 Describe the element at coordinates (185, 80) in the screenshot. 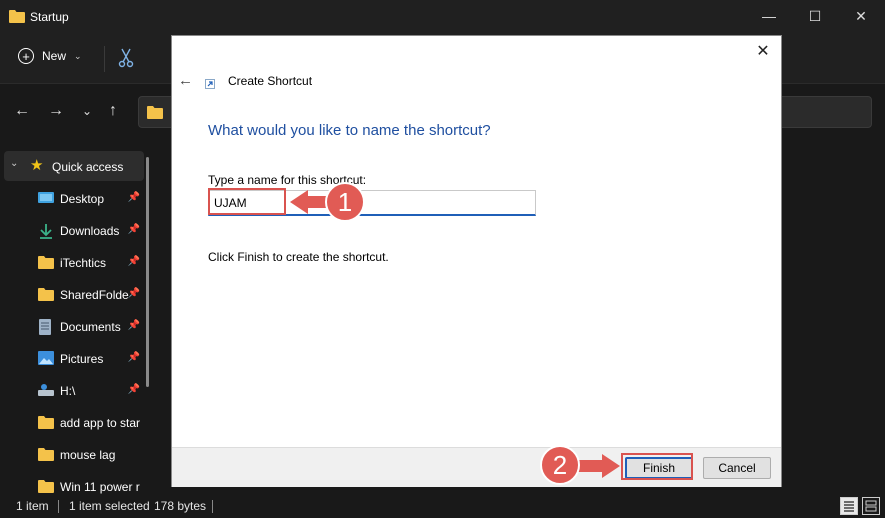

I see `dialog-back-button: ←` at that location.